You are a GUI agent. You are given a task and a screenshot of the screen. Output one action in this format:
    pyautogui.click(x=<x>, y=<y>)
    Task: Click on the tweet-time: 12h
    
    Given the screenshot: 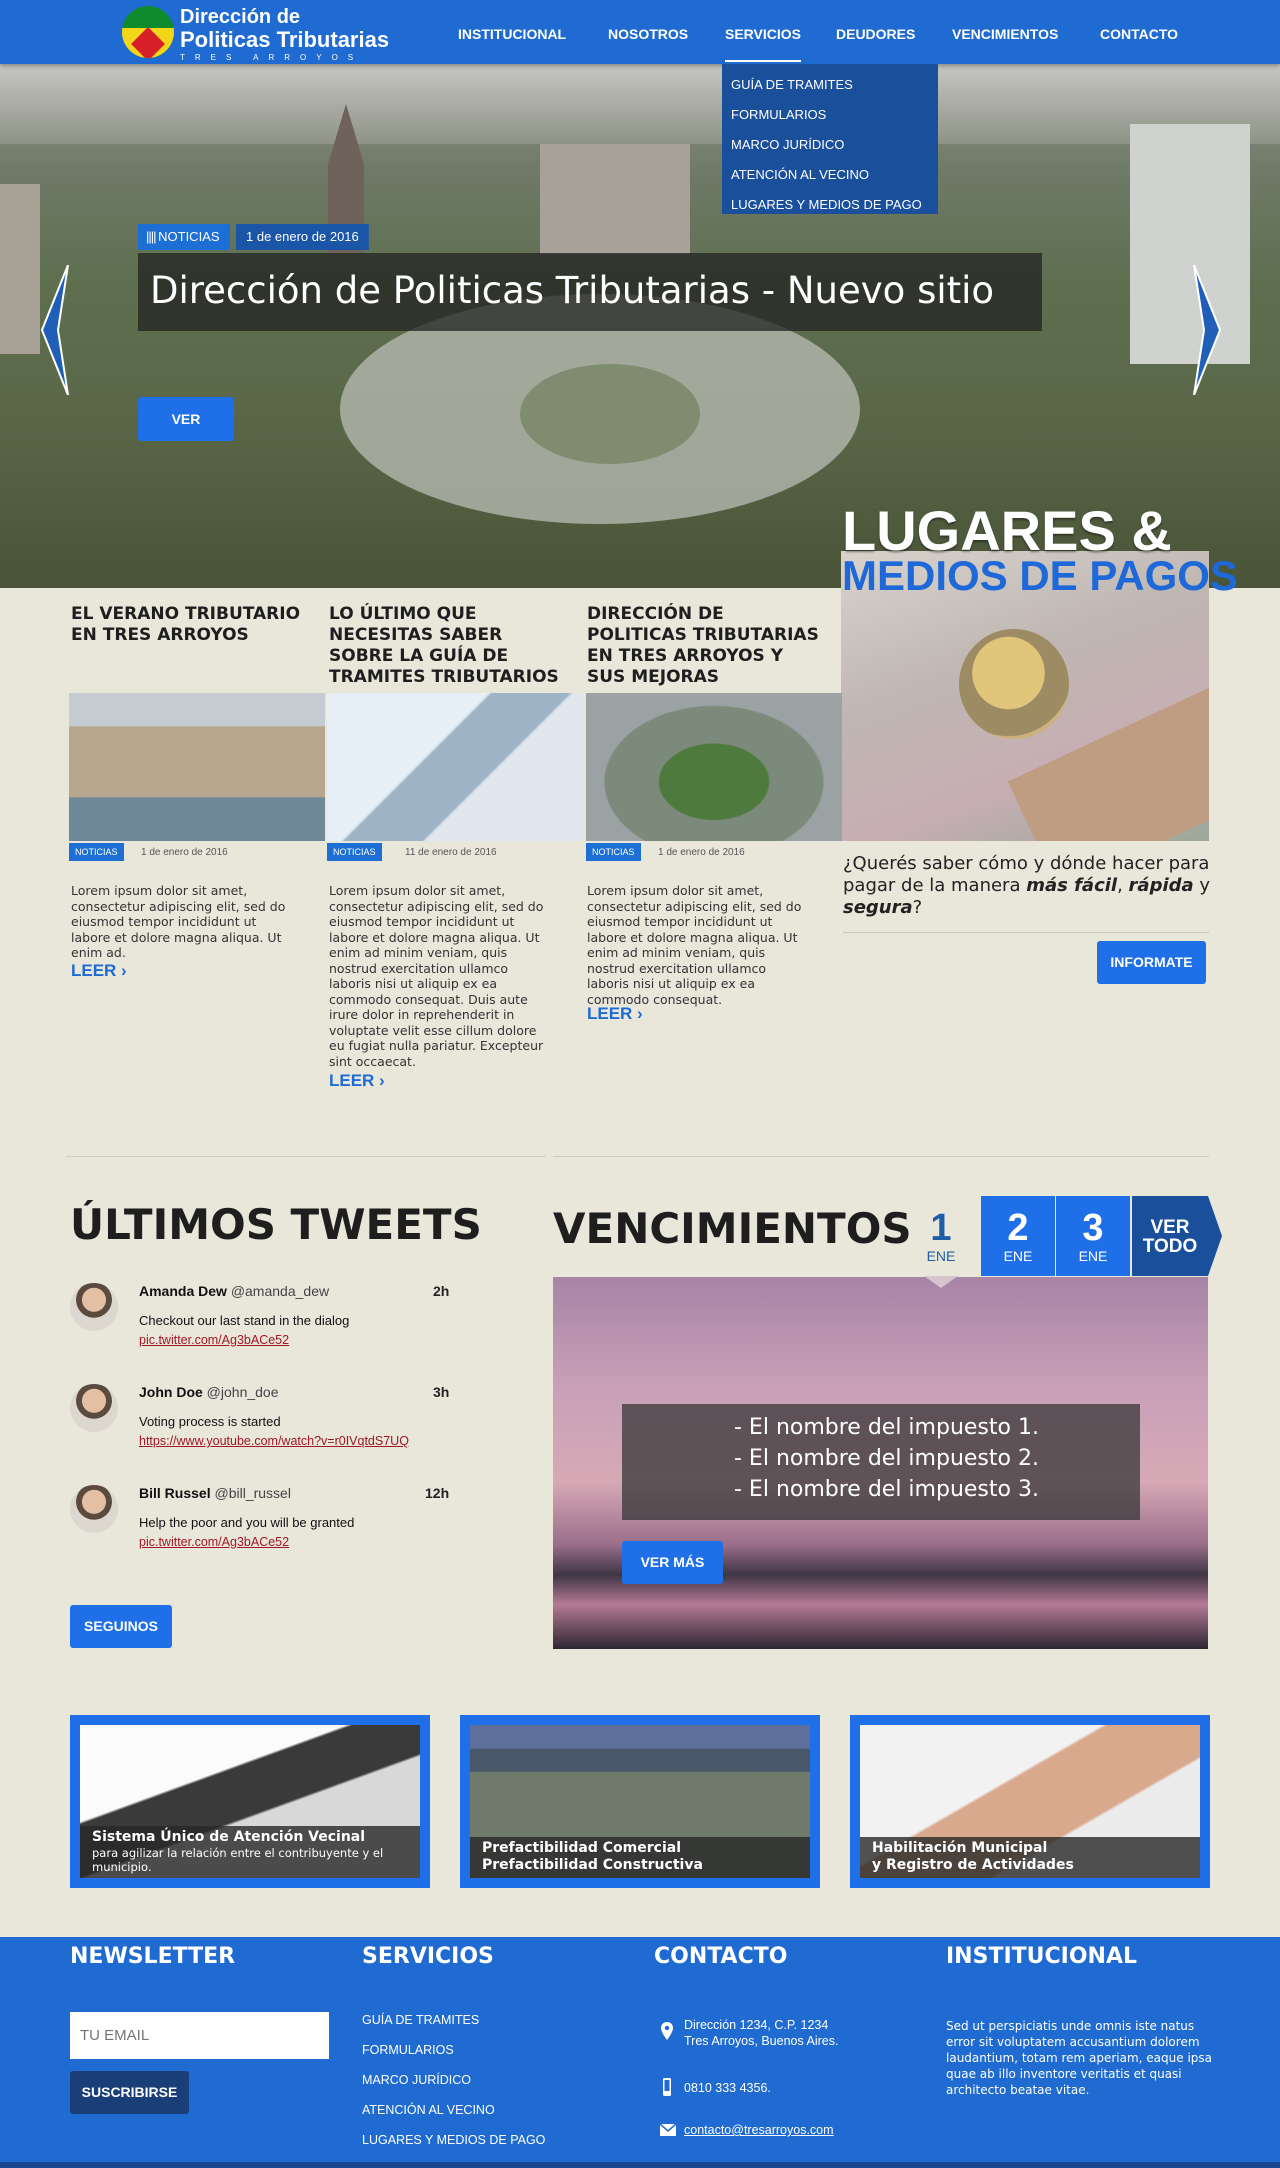 What is the action you would take?
    pyautogui.click(x=437, y=1493)
    